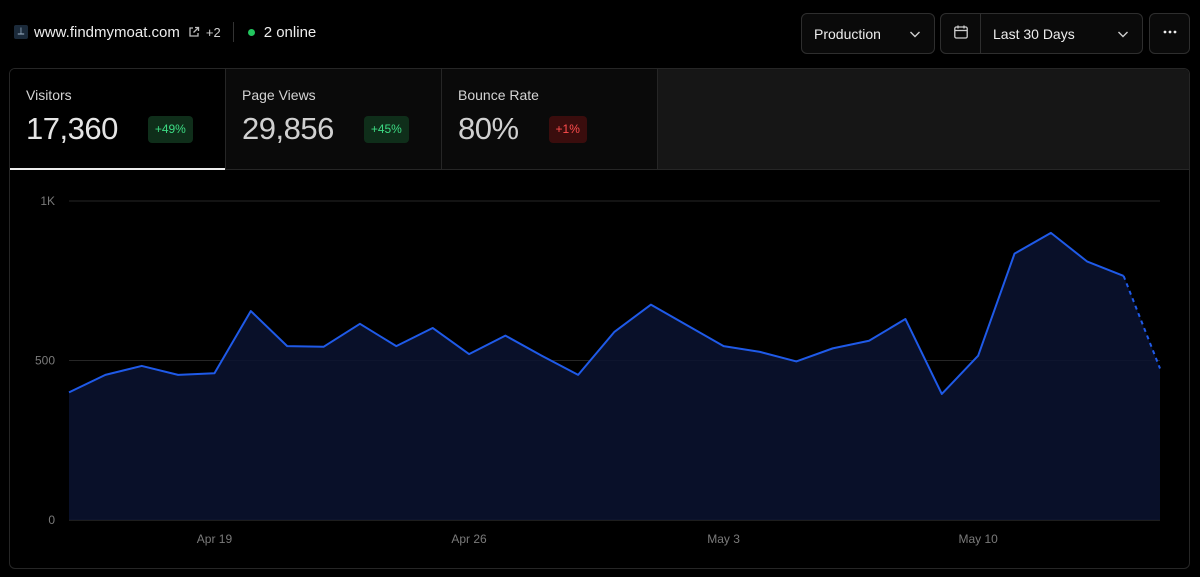 The image size is (1200, 577). What do you see at coordinates (233, 32) in the screenshot?
I see `divider` at bounding box center [233, 32].